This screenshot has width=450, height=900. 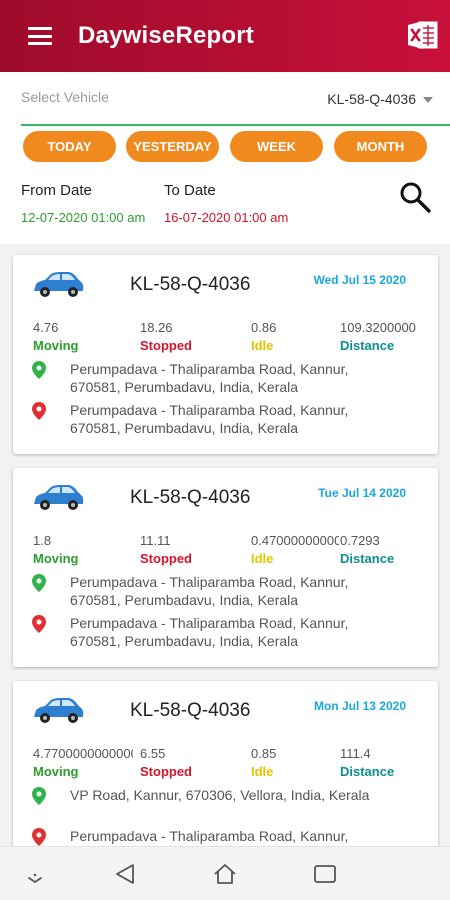 What do you see at coordinates (359, 706) in the screenshot?
I see `report-date: Mon Jul 13 2020` at bounding box center [359, 706].